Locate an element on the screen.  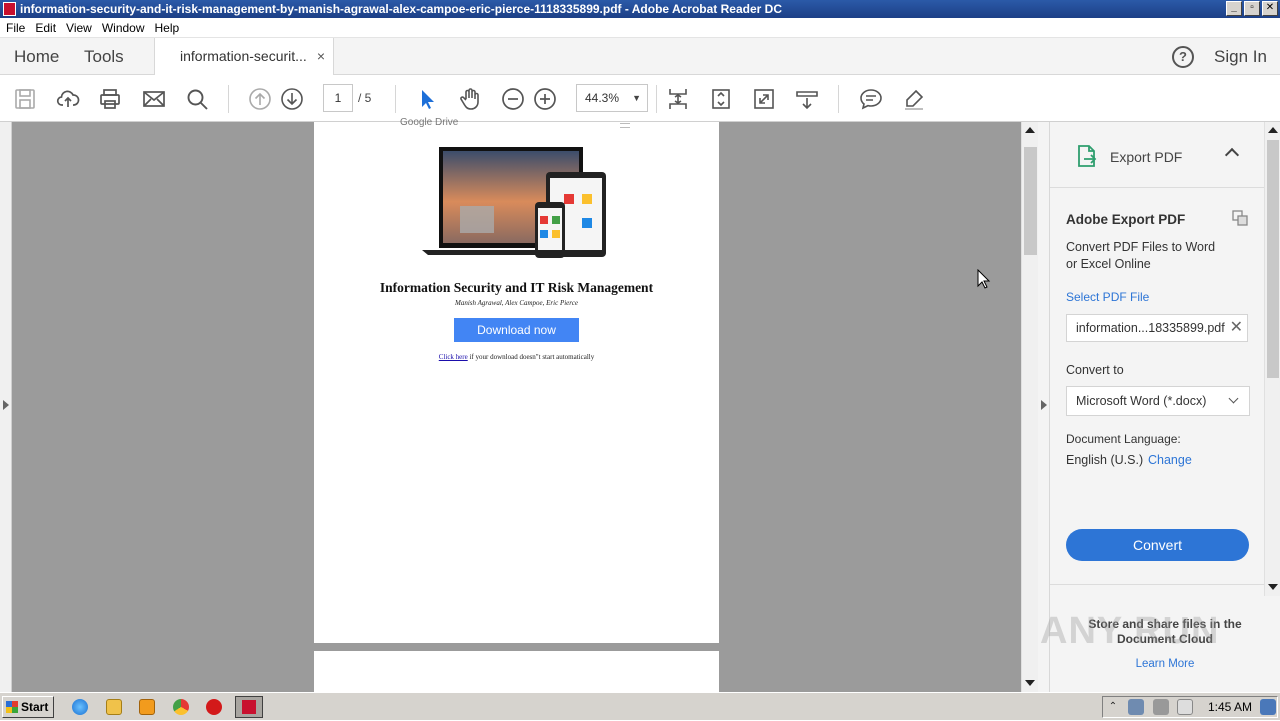
menu-file: File is located at coordinates (18, 28).